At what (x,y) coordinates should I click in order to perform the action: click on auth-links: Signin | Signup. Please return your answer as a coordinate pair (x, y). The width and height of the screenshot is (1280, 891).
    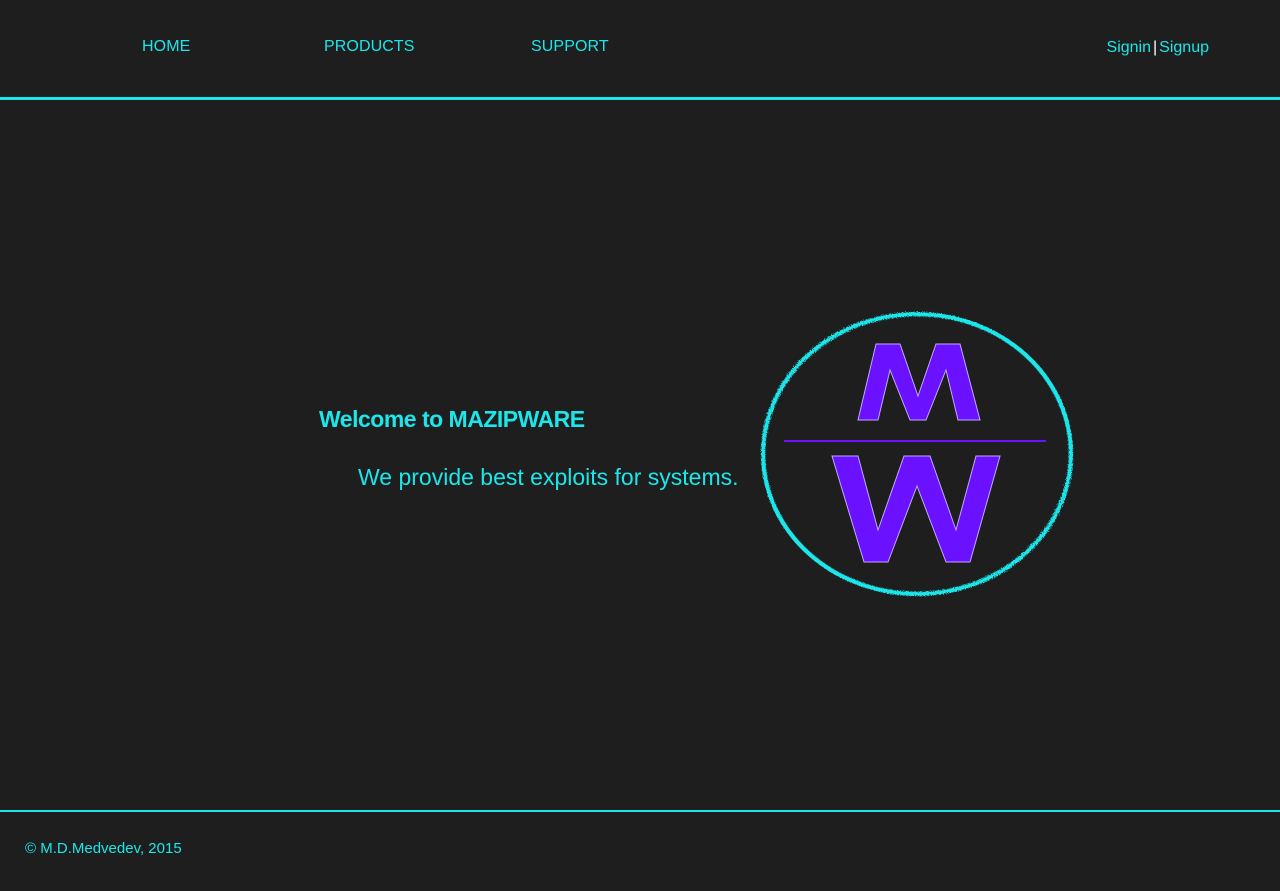
    Looking at the image, I should click on (1158, 48).